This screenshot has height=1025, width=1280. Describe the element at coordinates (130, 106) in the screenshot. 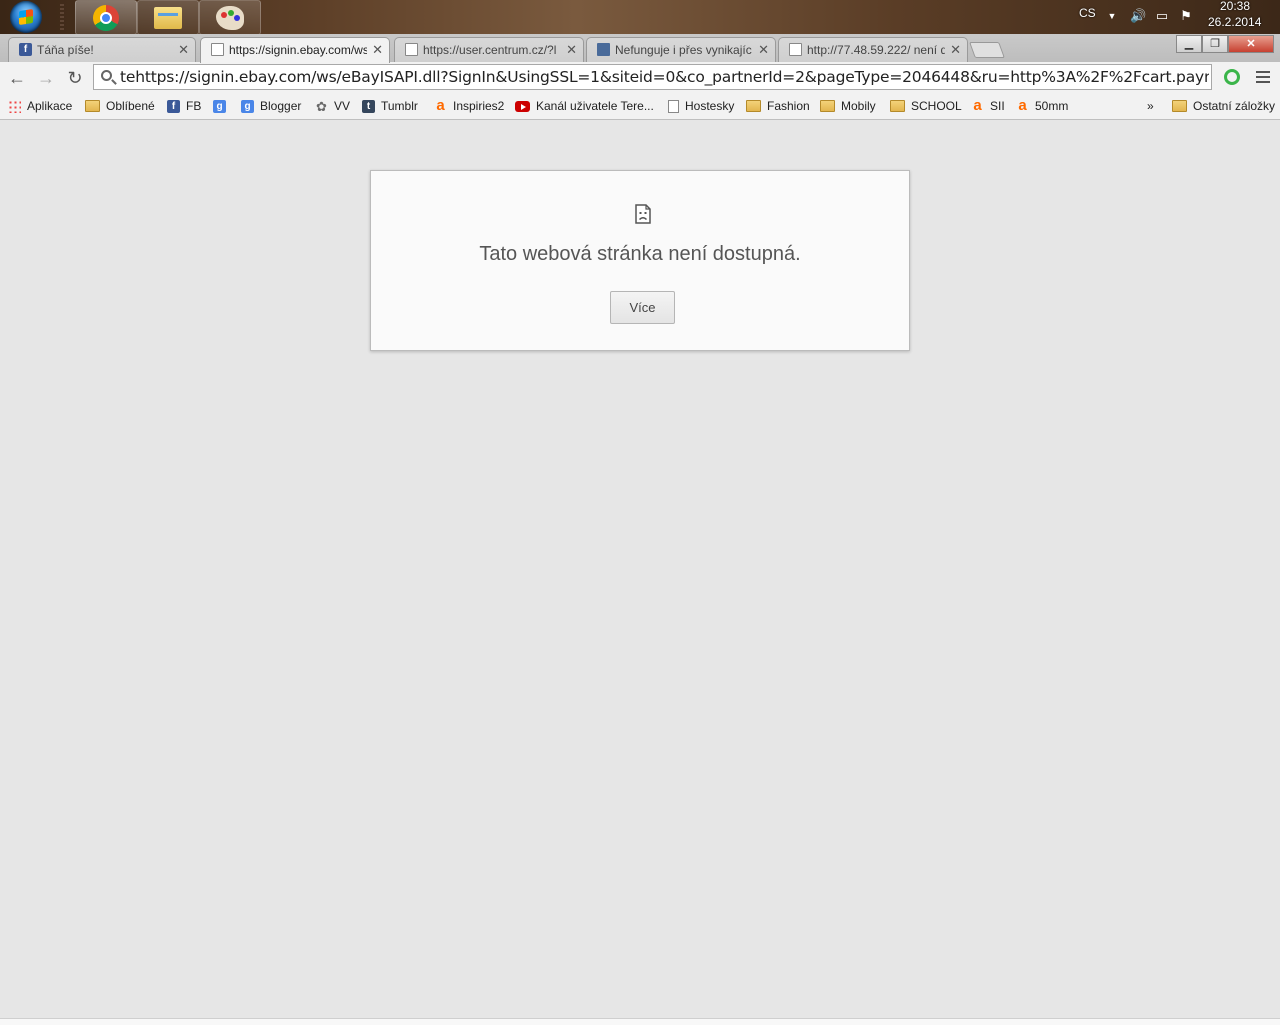

I see `bookmark-label: Oblíbené` at that location.